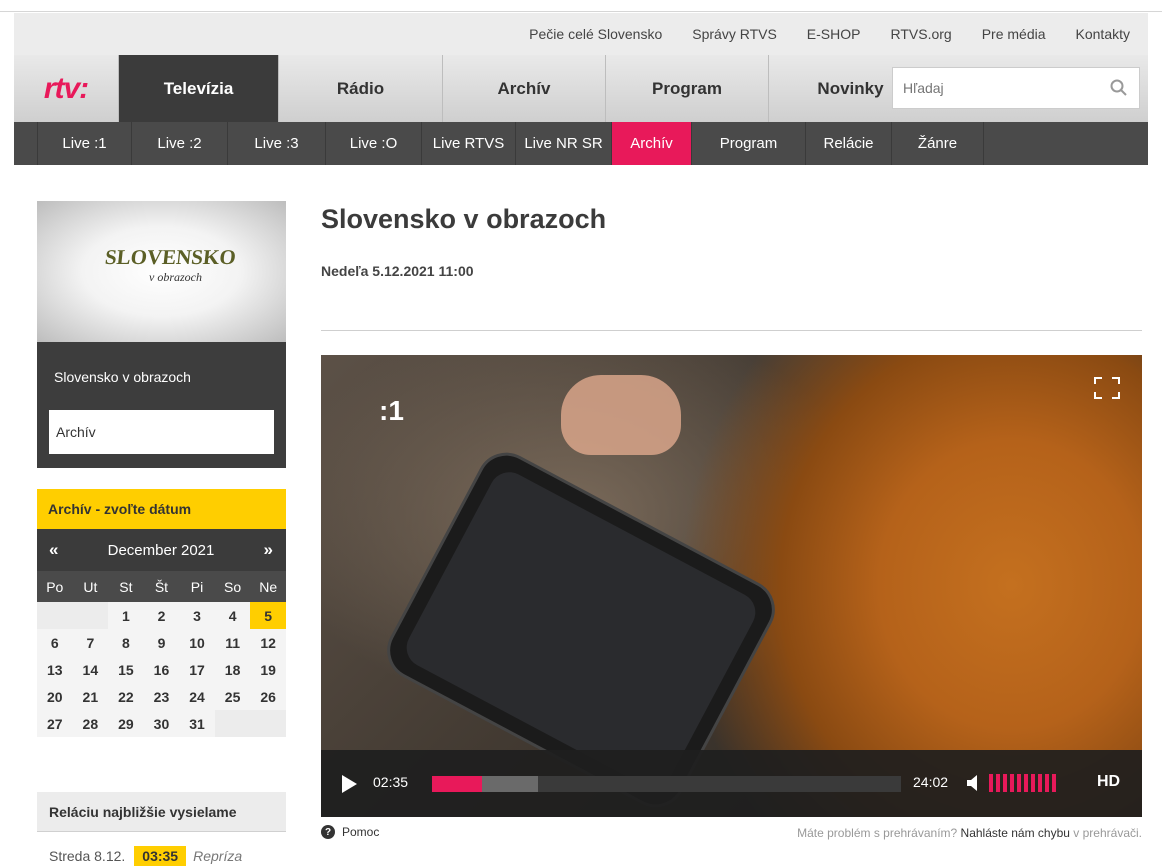  I want to click on calendar-weekdays: Po Ut St Št Pi So Ne, so click(161, 586).